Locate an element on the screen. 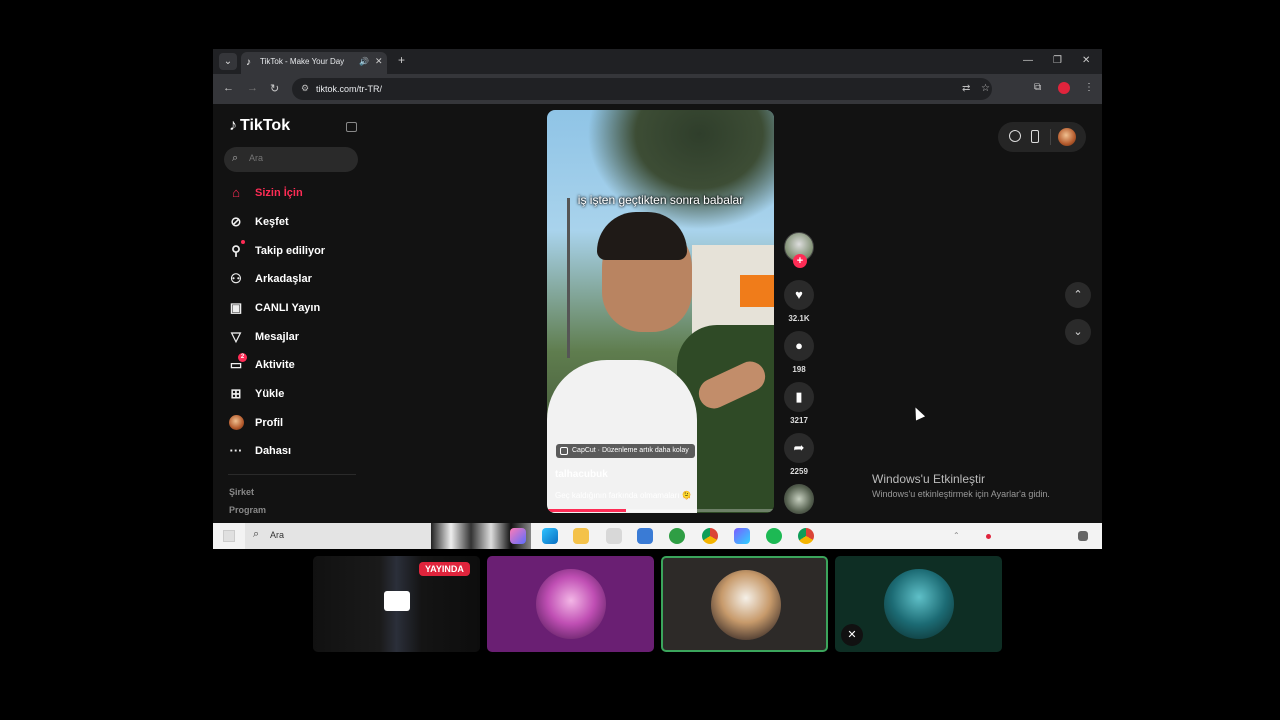  comment-icon: ● is located at coordinates (799, 346).